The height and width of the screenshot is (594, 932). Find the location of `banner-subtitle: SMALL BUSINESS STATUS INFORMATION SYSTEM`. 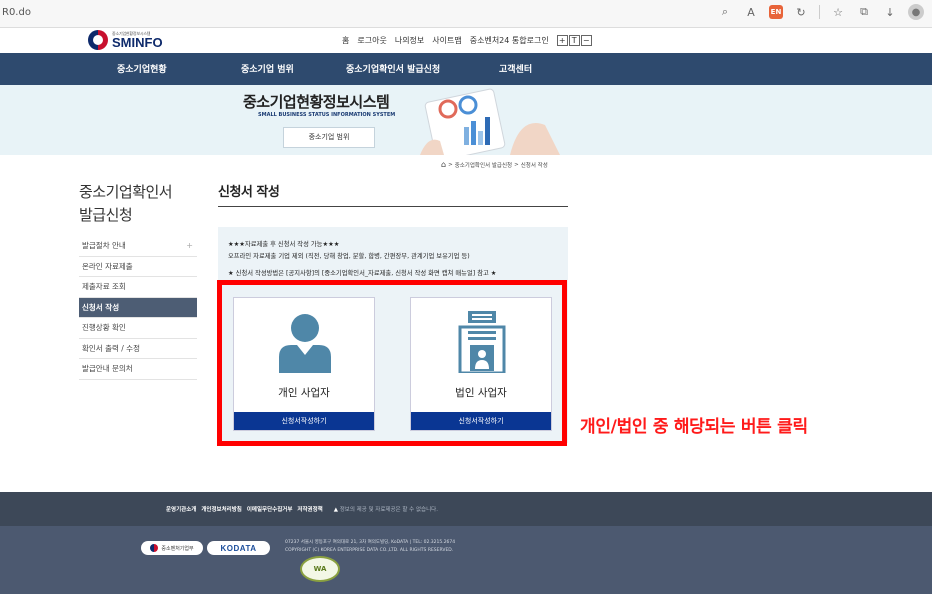

banner-subtitle: SMALL BUSINESS STATUS INFORMATION SYSTEM is located at coordinates (327, 115).